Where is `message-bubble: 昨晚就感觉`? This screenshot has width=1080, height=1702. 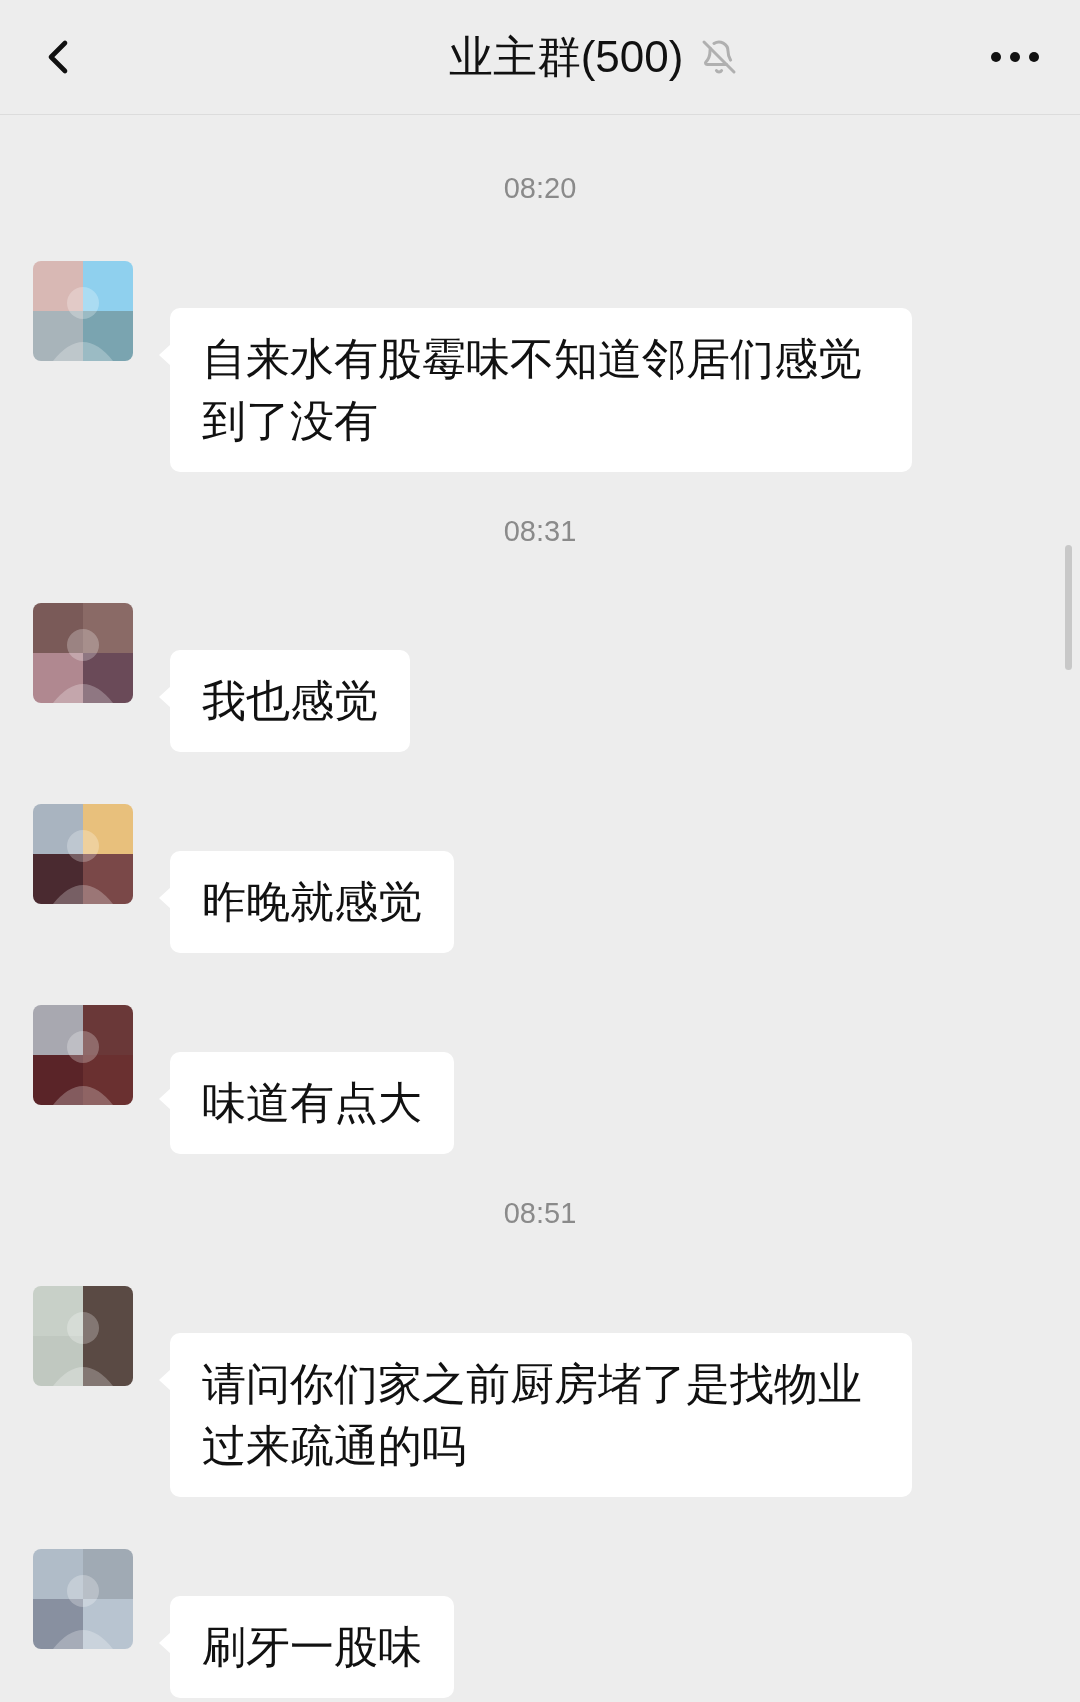
message-bubble: 昨晚就感觉 is located at coordinates (312, 902).